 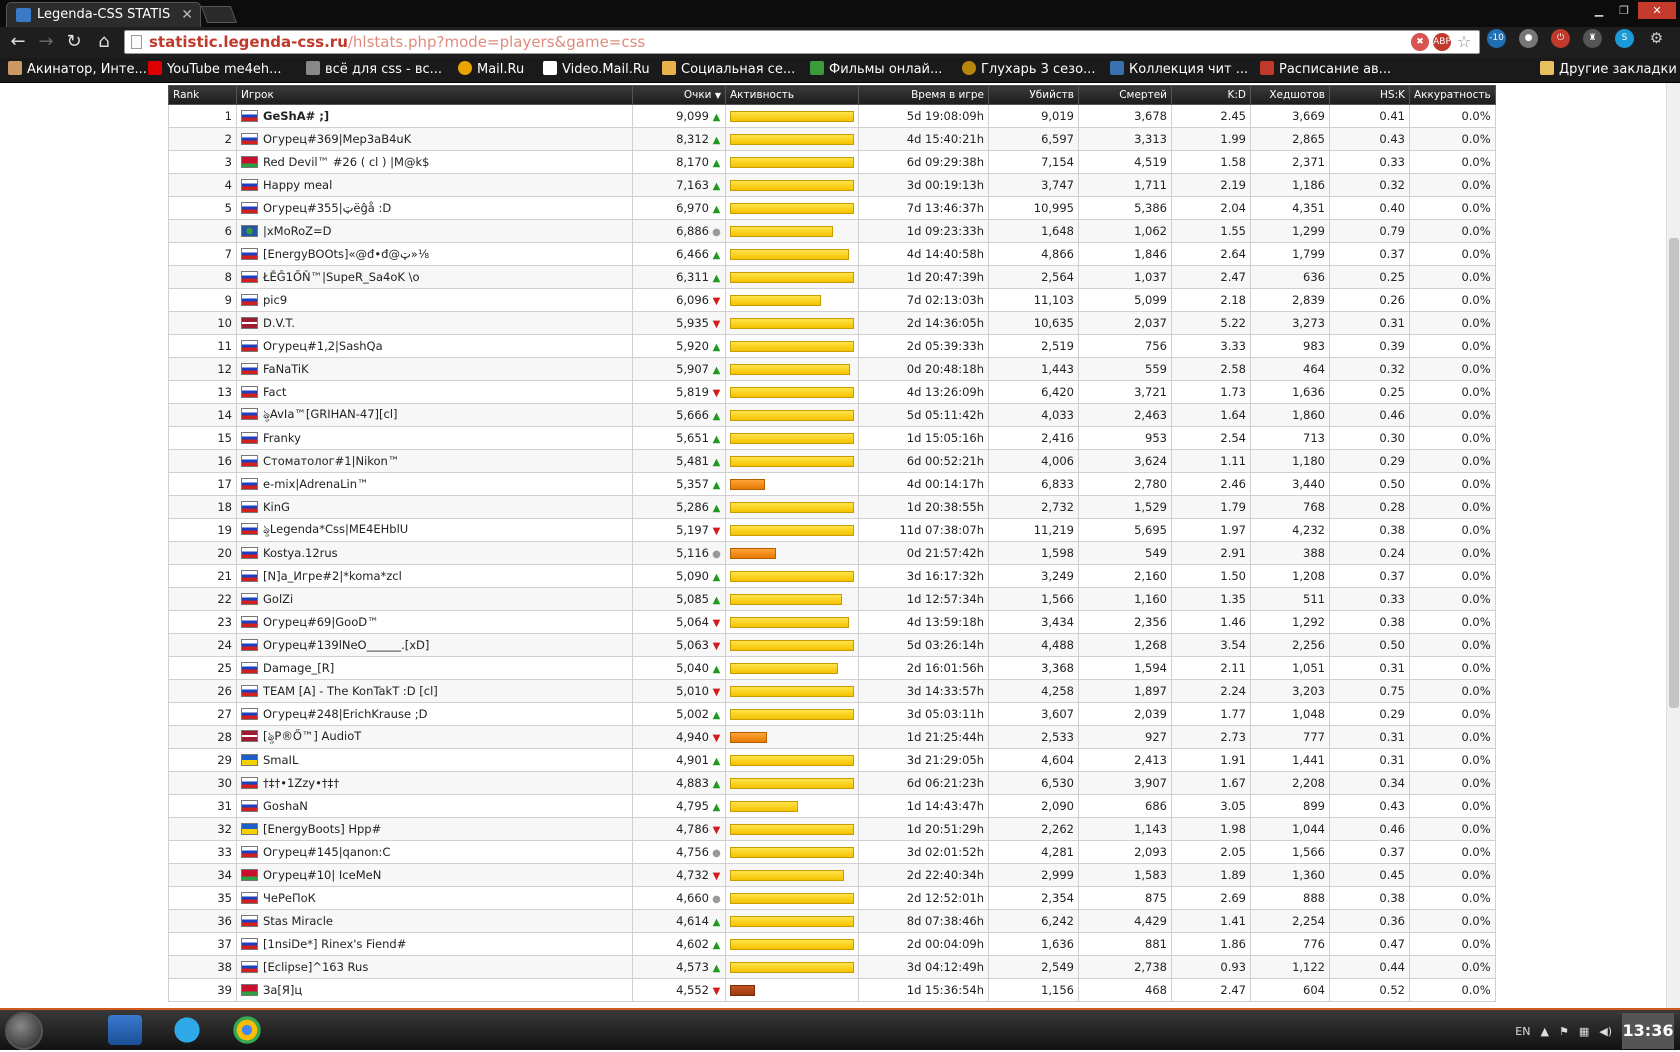 I want to click on action-center-icon: ⚑, so click(x=1564, y=1031).